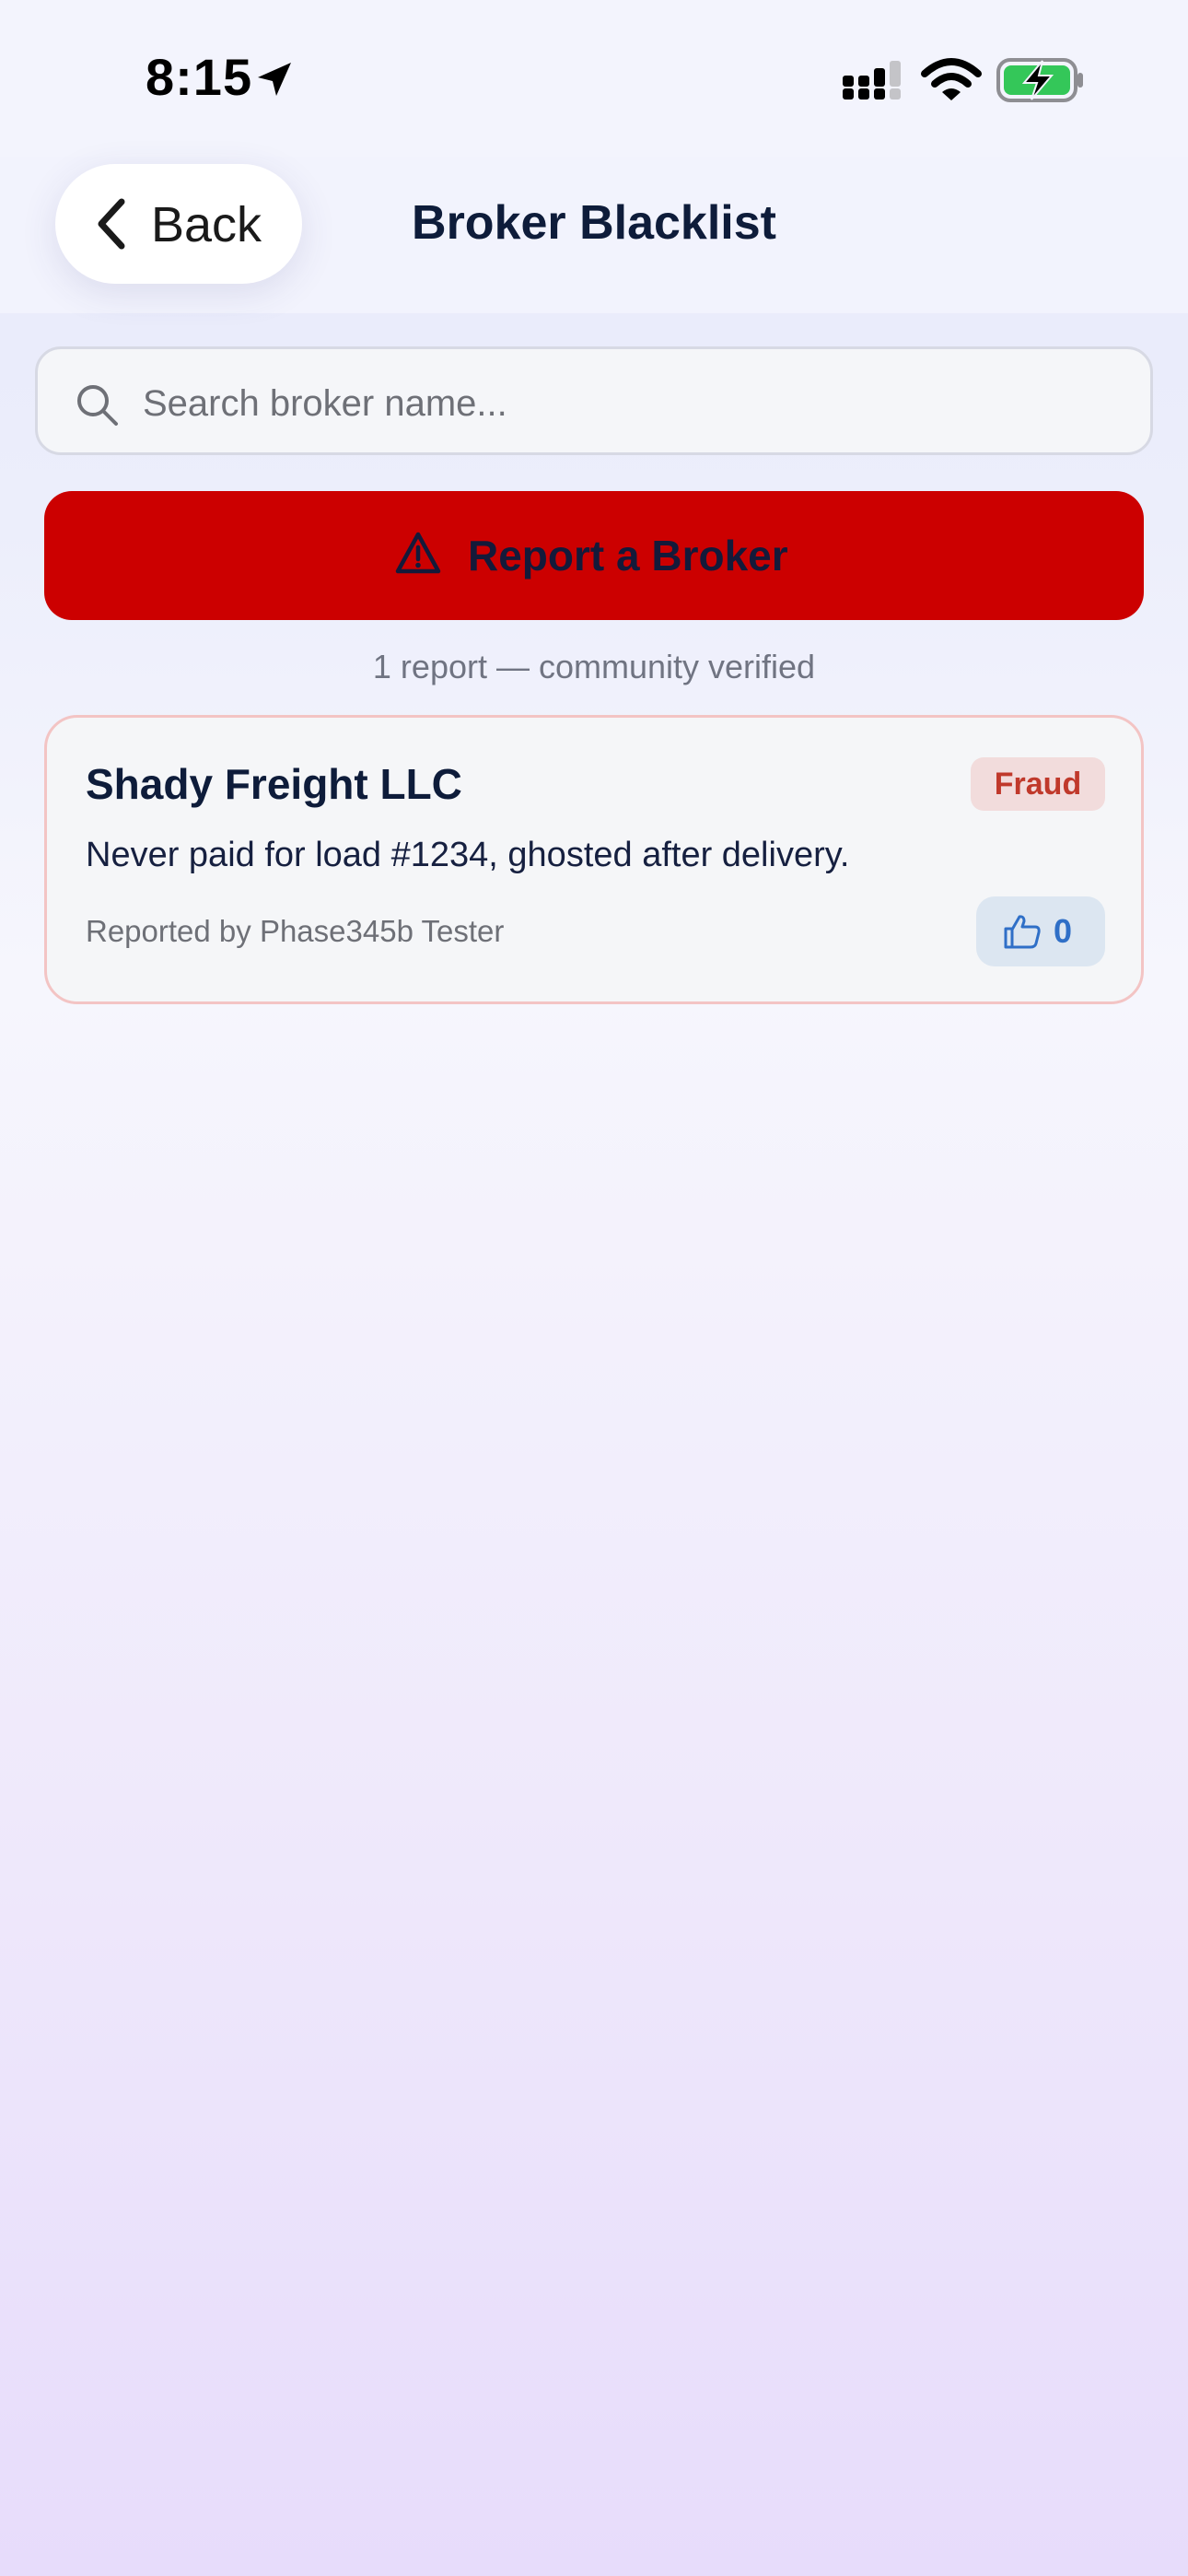 The image size is (1188, 2576). Describe the element at coordinates (594, 667) in the screenshot. I see `report-count-text: 1 report — community verified` at that location.